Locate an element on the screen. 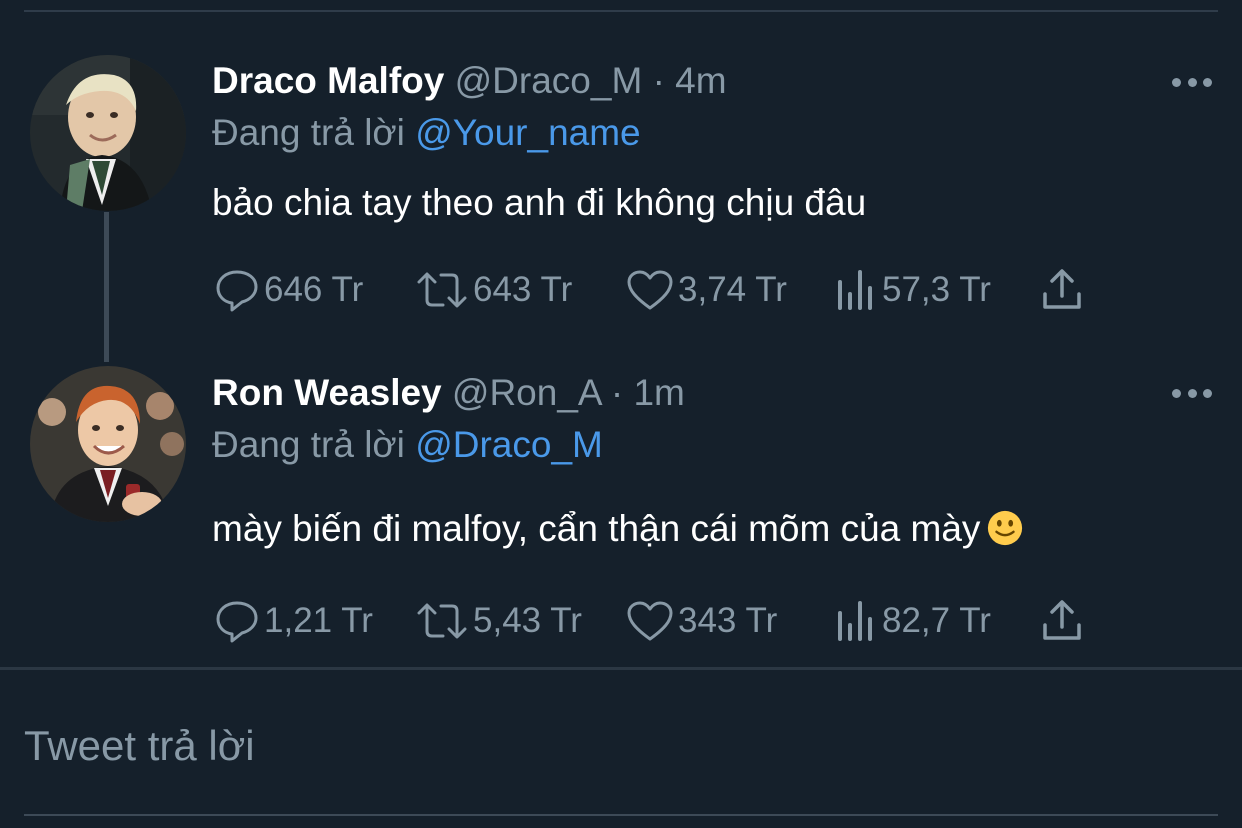 The image size is (1242, 828). share-button is located at coordinates (1062, 621).